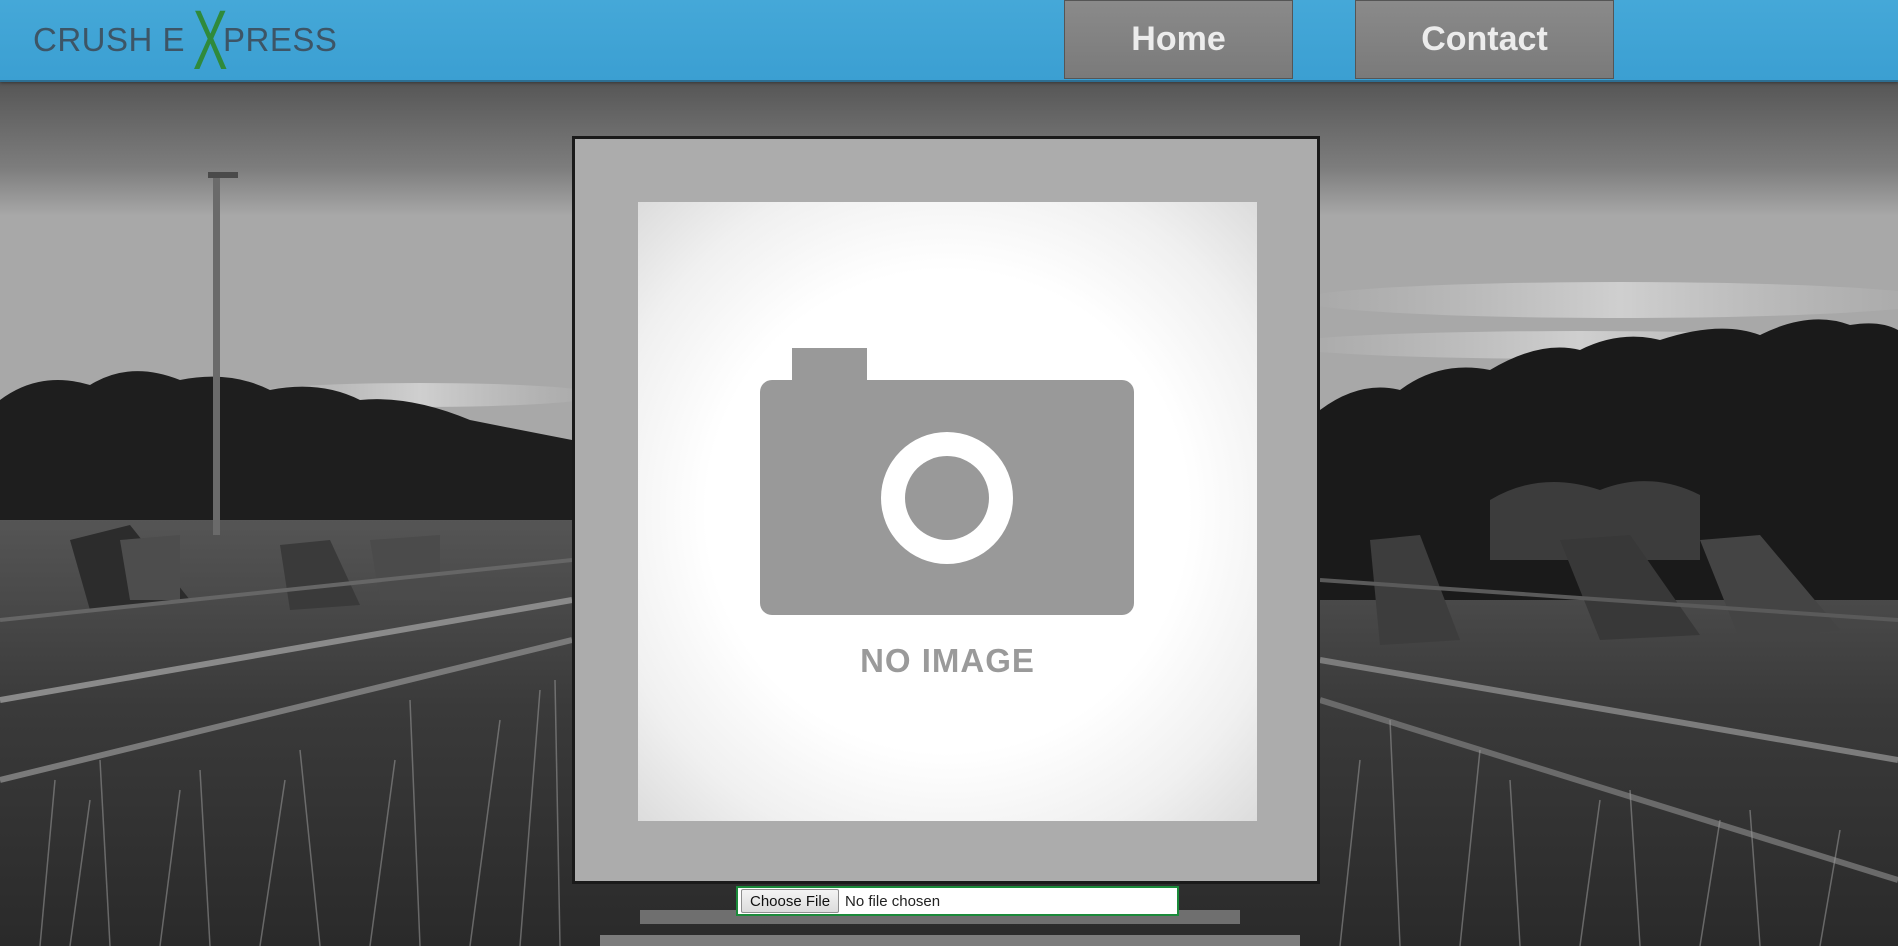 Image resolution: width=1898 pixels, height=946 pixels. Describe the element at coordinates (790, 901) in the screenshot. I see `choose-file-button: Choose File` at that location.